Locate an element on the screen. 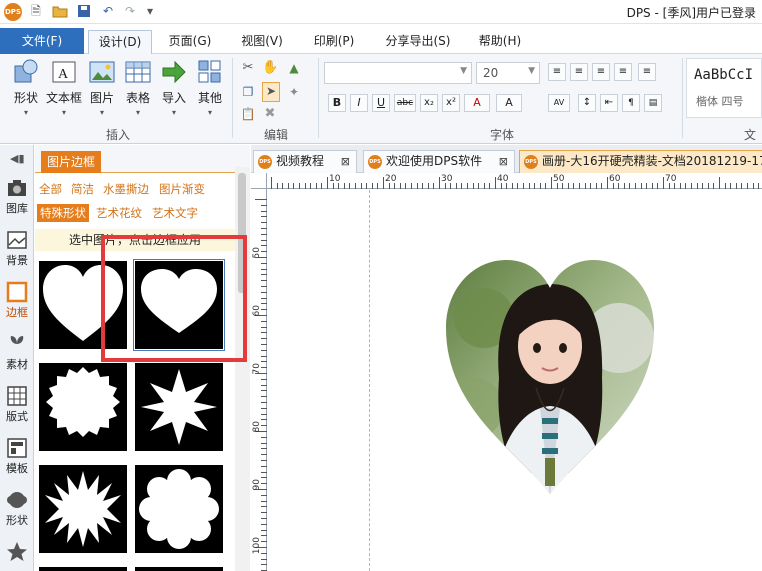  file-menu-button: 文件(F) is located at coordinates (42, 41).